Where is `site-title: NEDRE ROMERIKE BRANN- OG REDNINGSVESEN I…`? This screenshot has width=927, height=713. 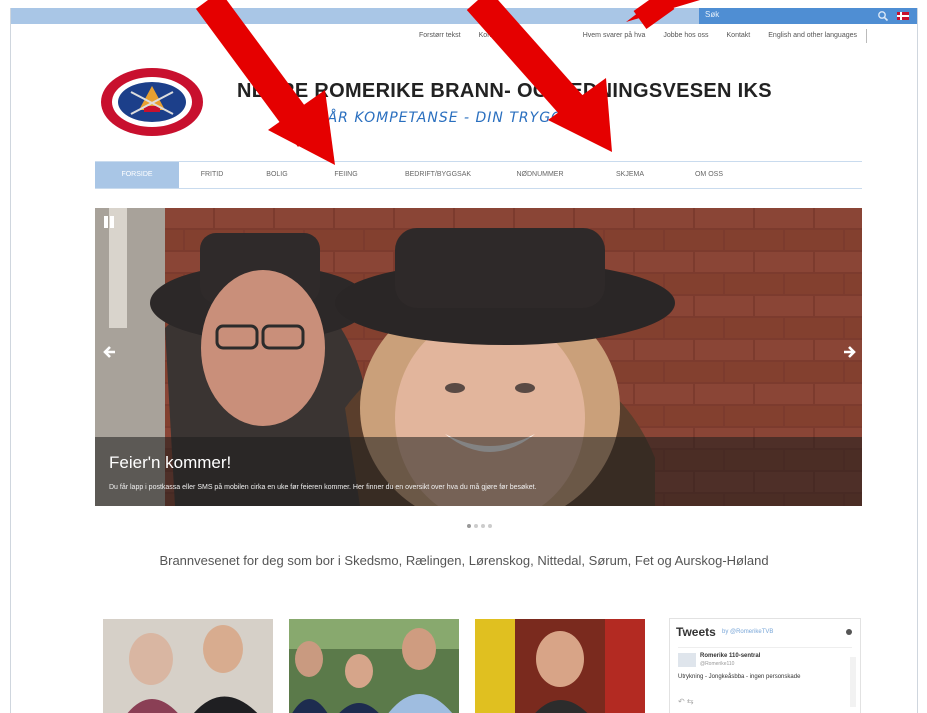 site-title: NEDRE ROMERIKE BRANN- OG REDNINGSVESEN I… is located at coordinates (504, 91).